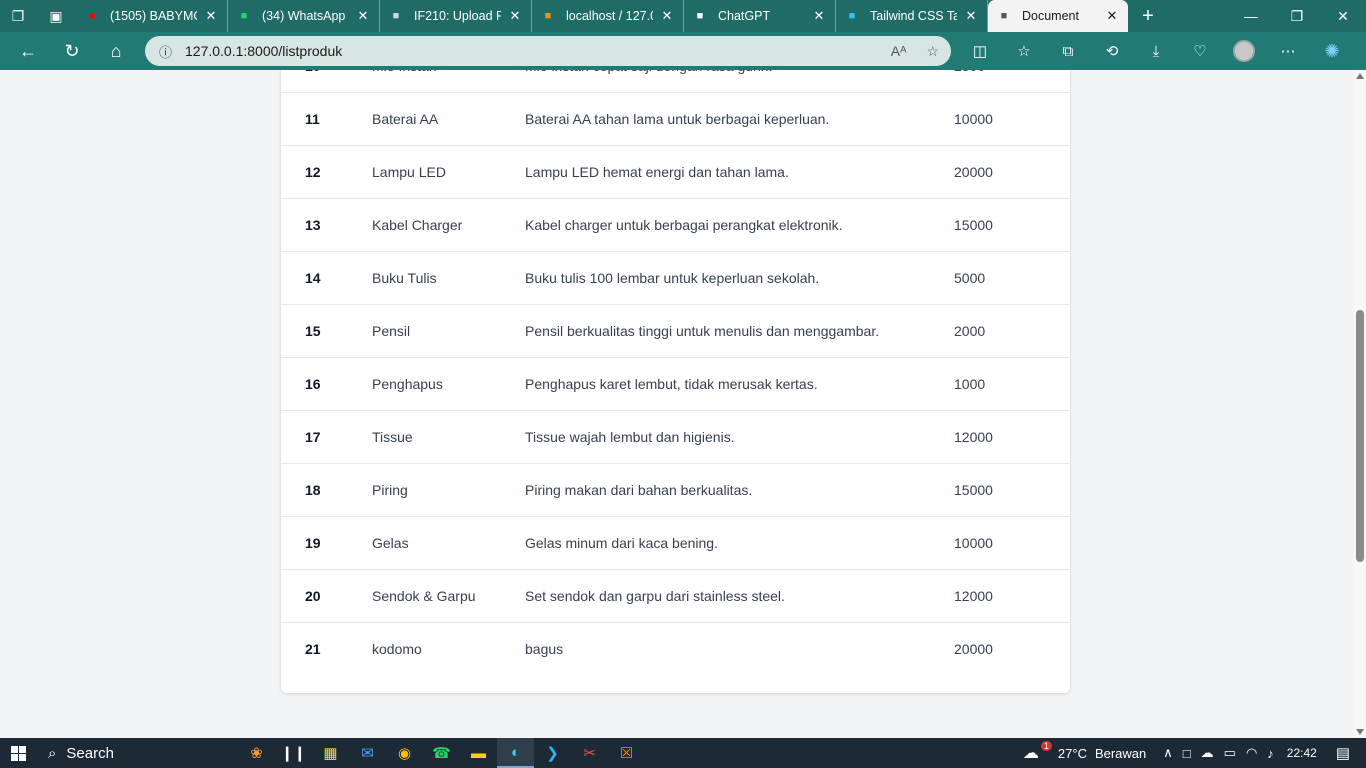 The width and height of the screenshot is (1366, 768). I want to click on whatsapp-app-icon: ☎, so click(441, 753).